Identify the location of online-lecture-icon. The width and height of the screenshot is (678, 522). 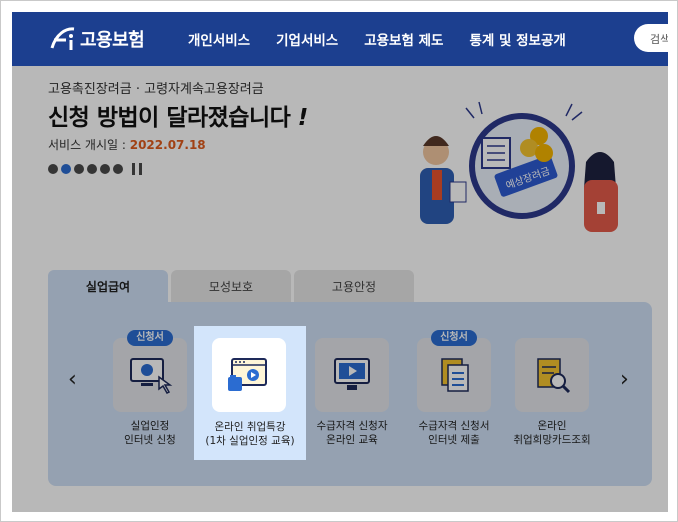
(247, 374).